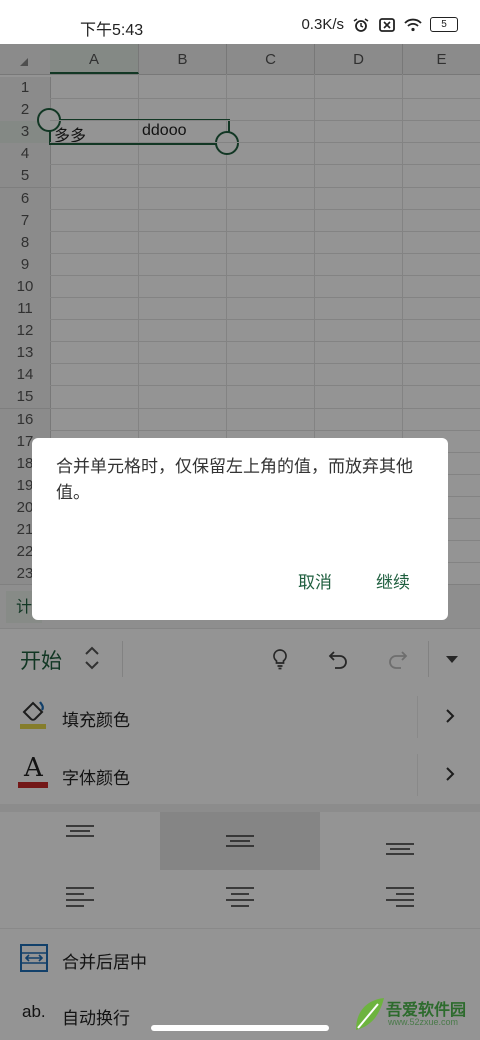 The height and width of the screenshot is (1040, 480). I want to click on cancel-button: 取消, so click(315, 580).